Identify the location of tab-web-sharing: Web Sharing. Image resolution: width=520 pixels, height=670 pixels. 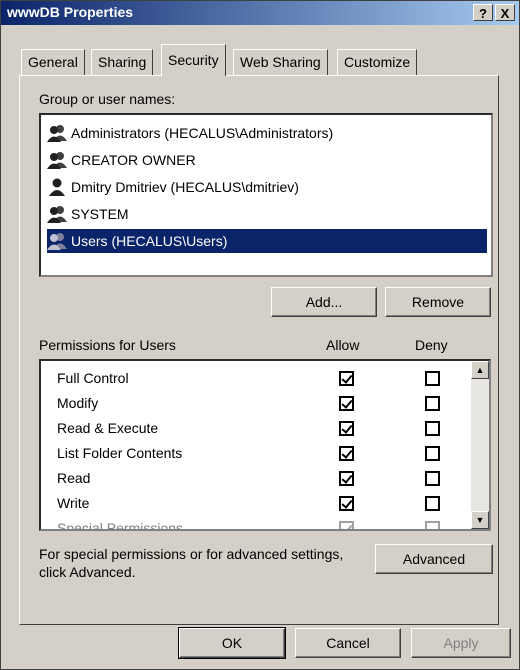
(280, 62).